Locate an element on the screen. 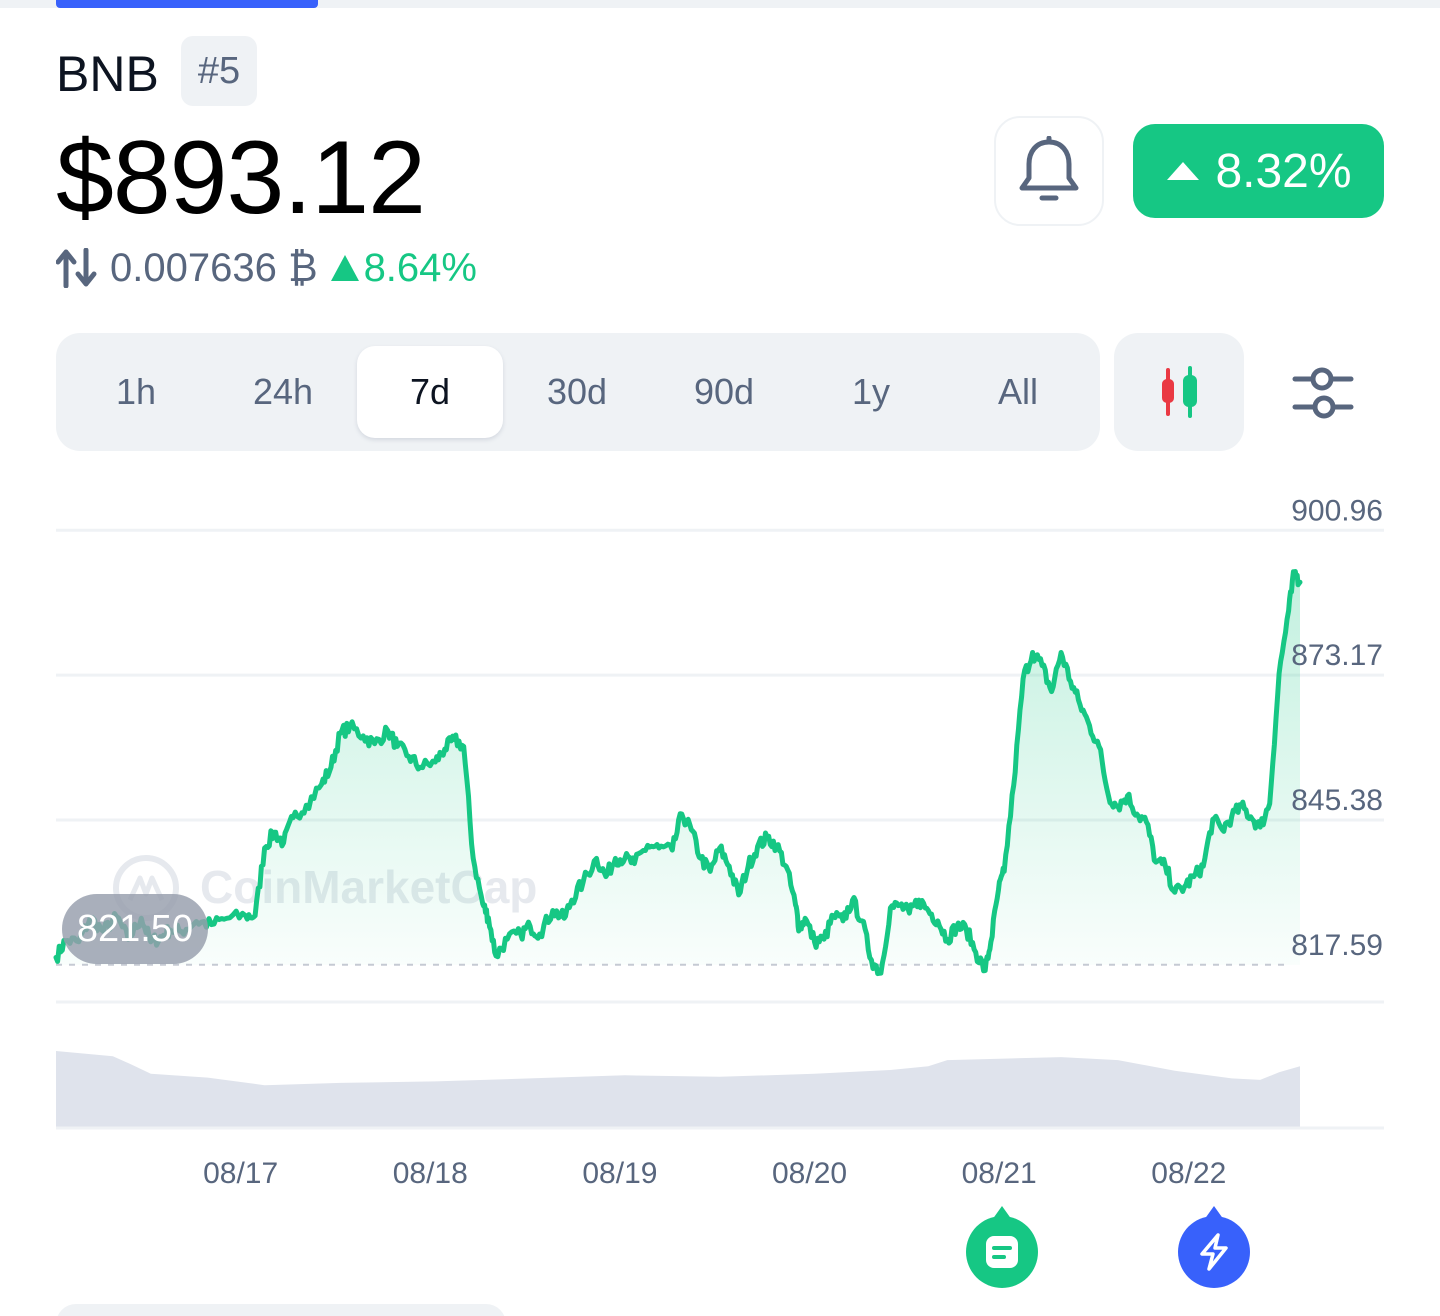 The height and width of the screenshot is (1316, 1440). triangle-up-icon is located at coordinates (344, 268).